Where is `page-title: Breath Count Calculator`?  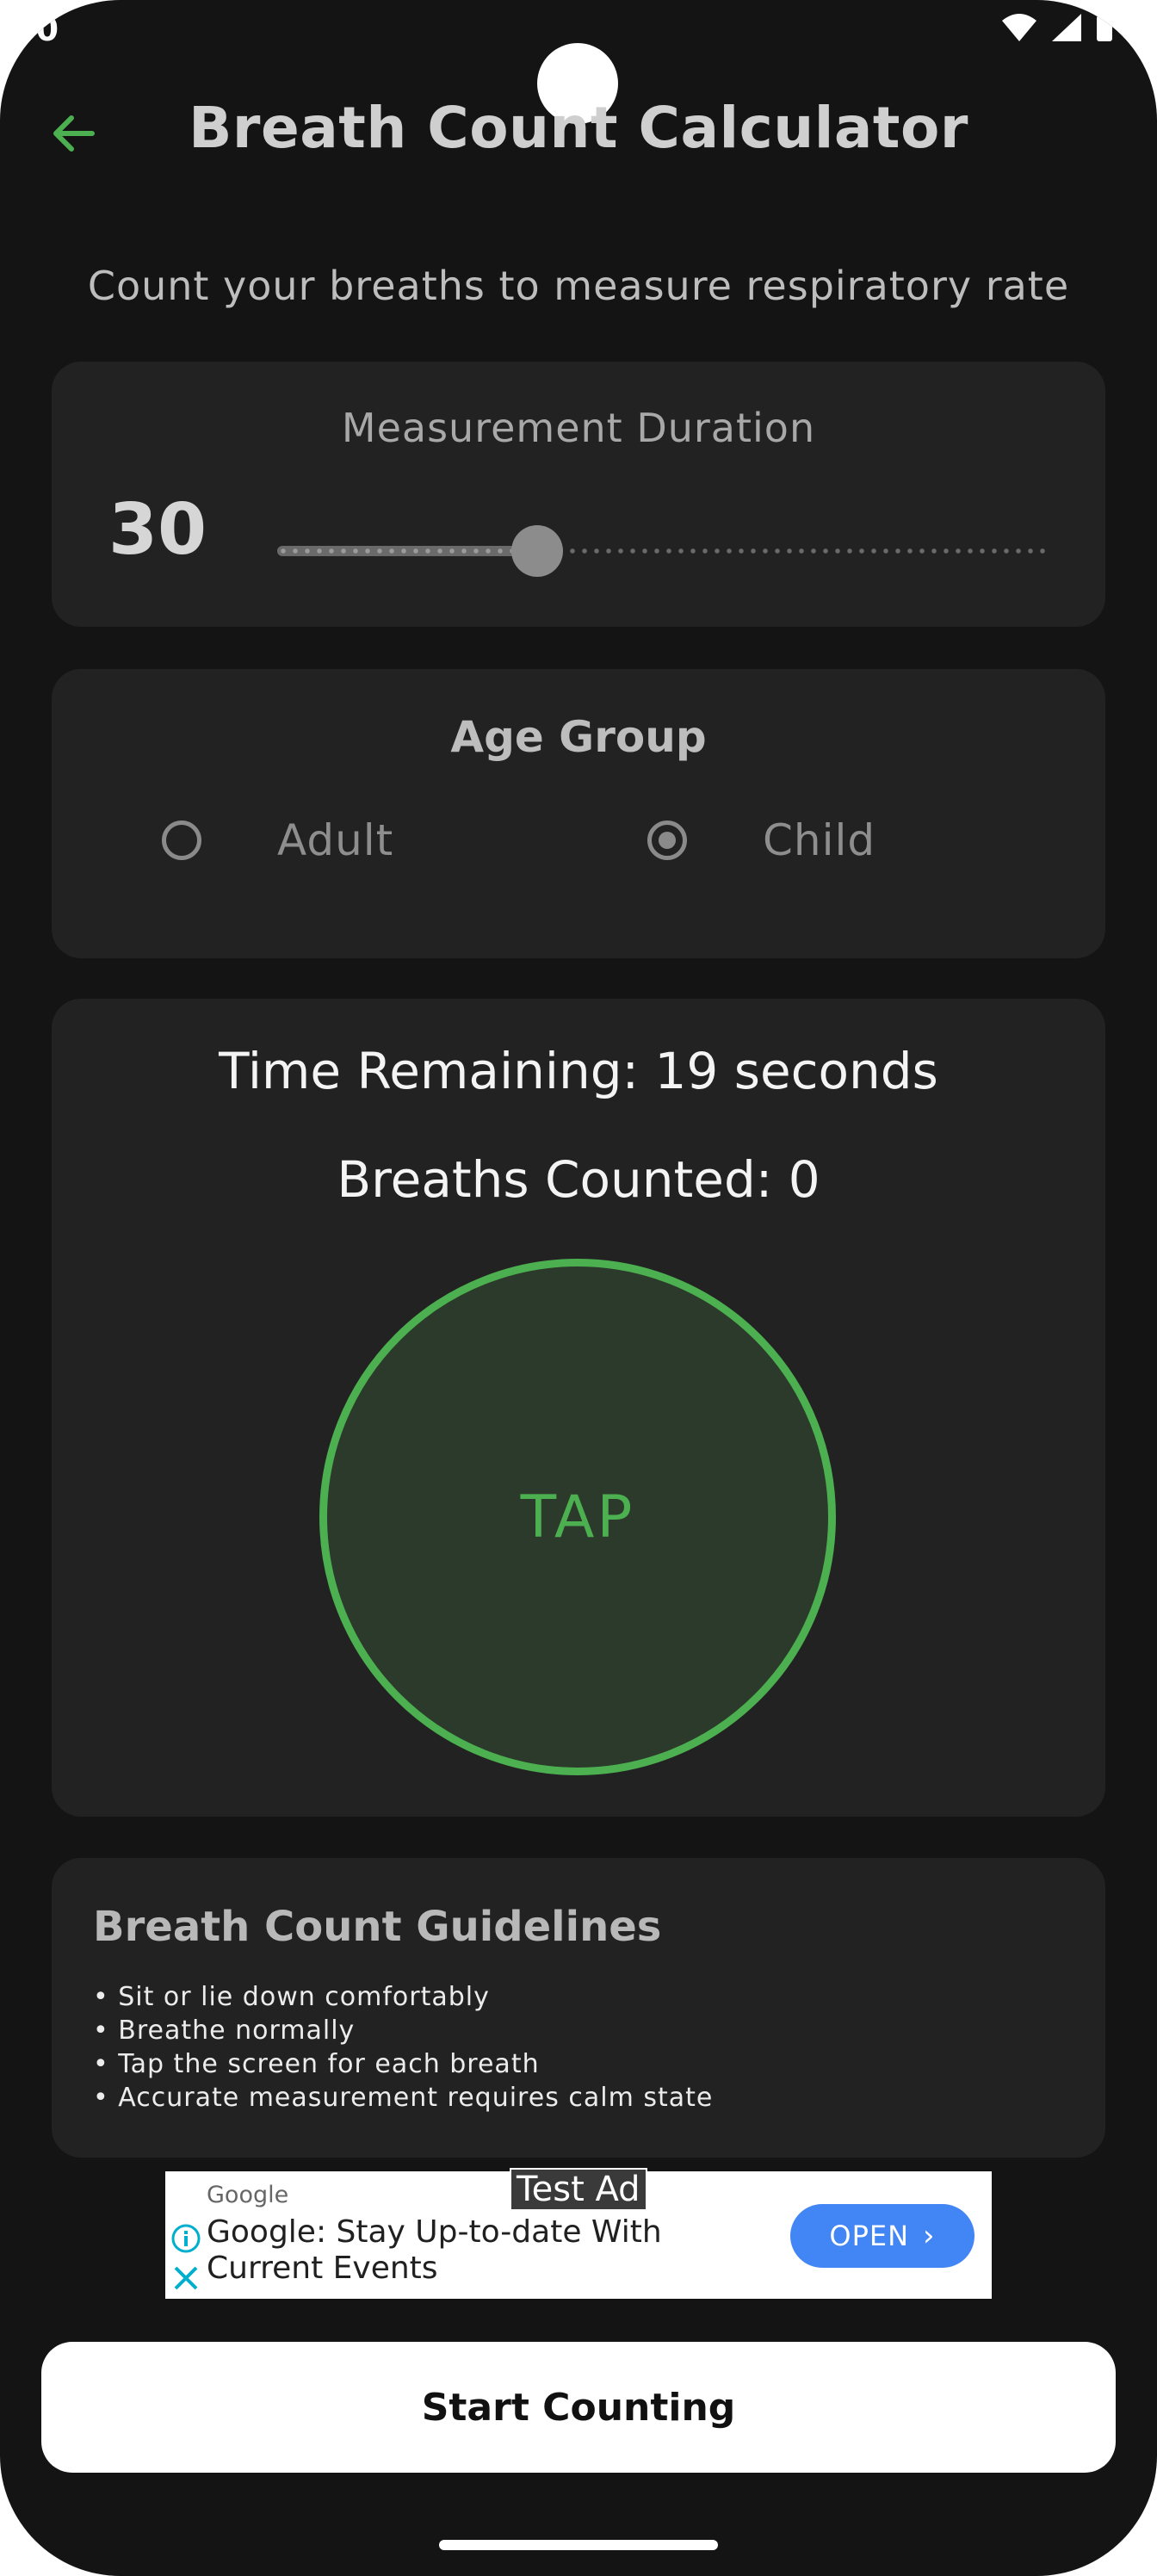
page-title: Breath Count Calculator is located at coordinates (579, 128).